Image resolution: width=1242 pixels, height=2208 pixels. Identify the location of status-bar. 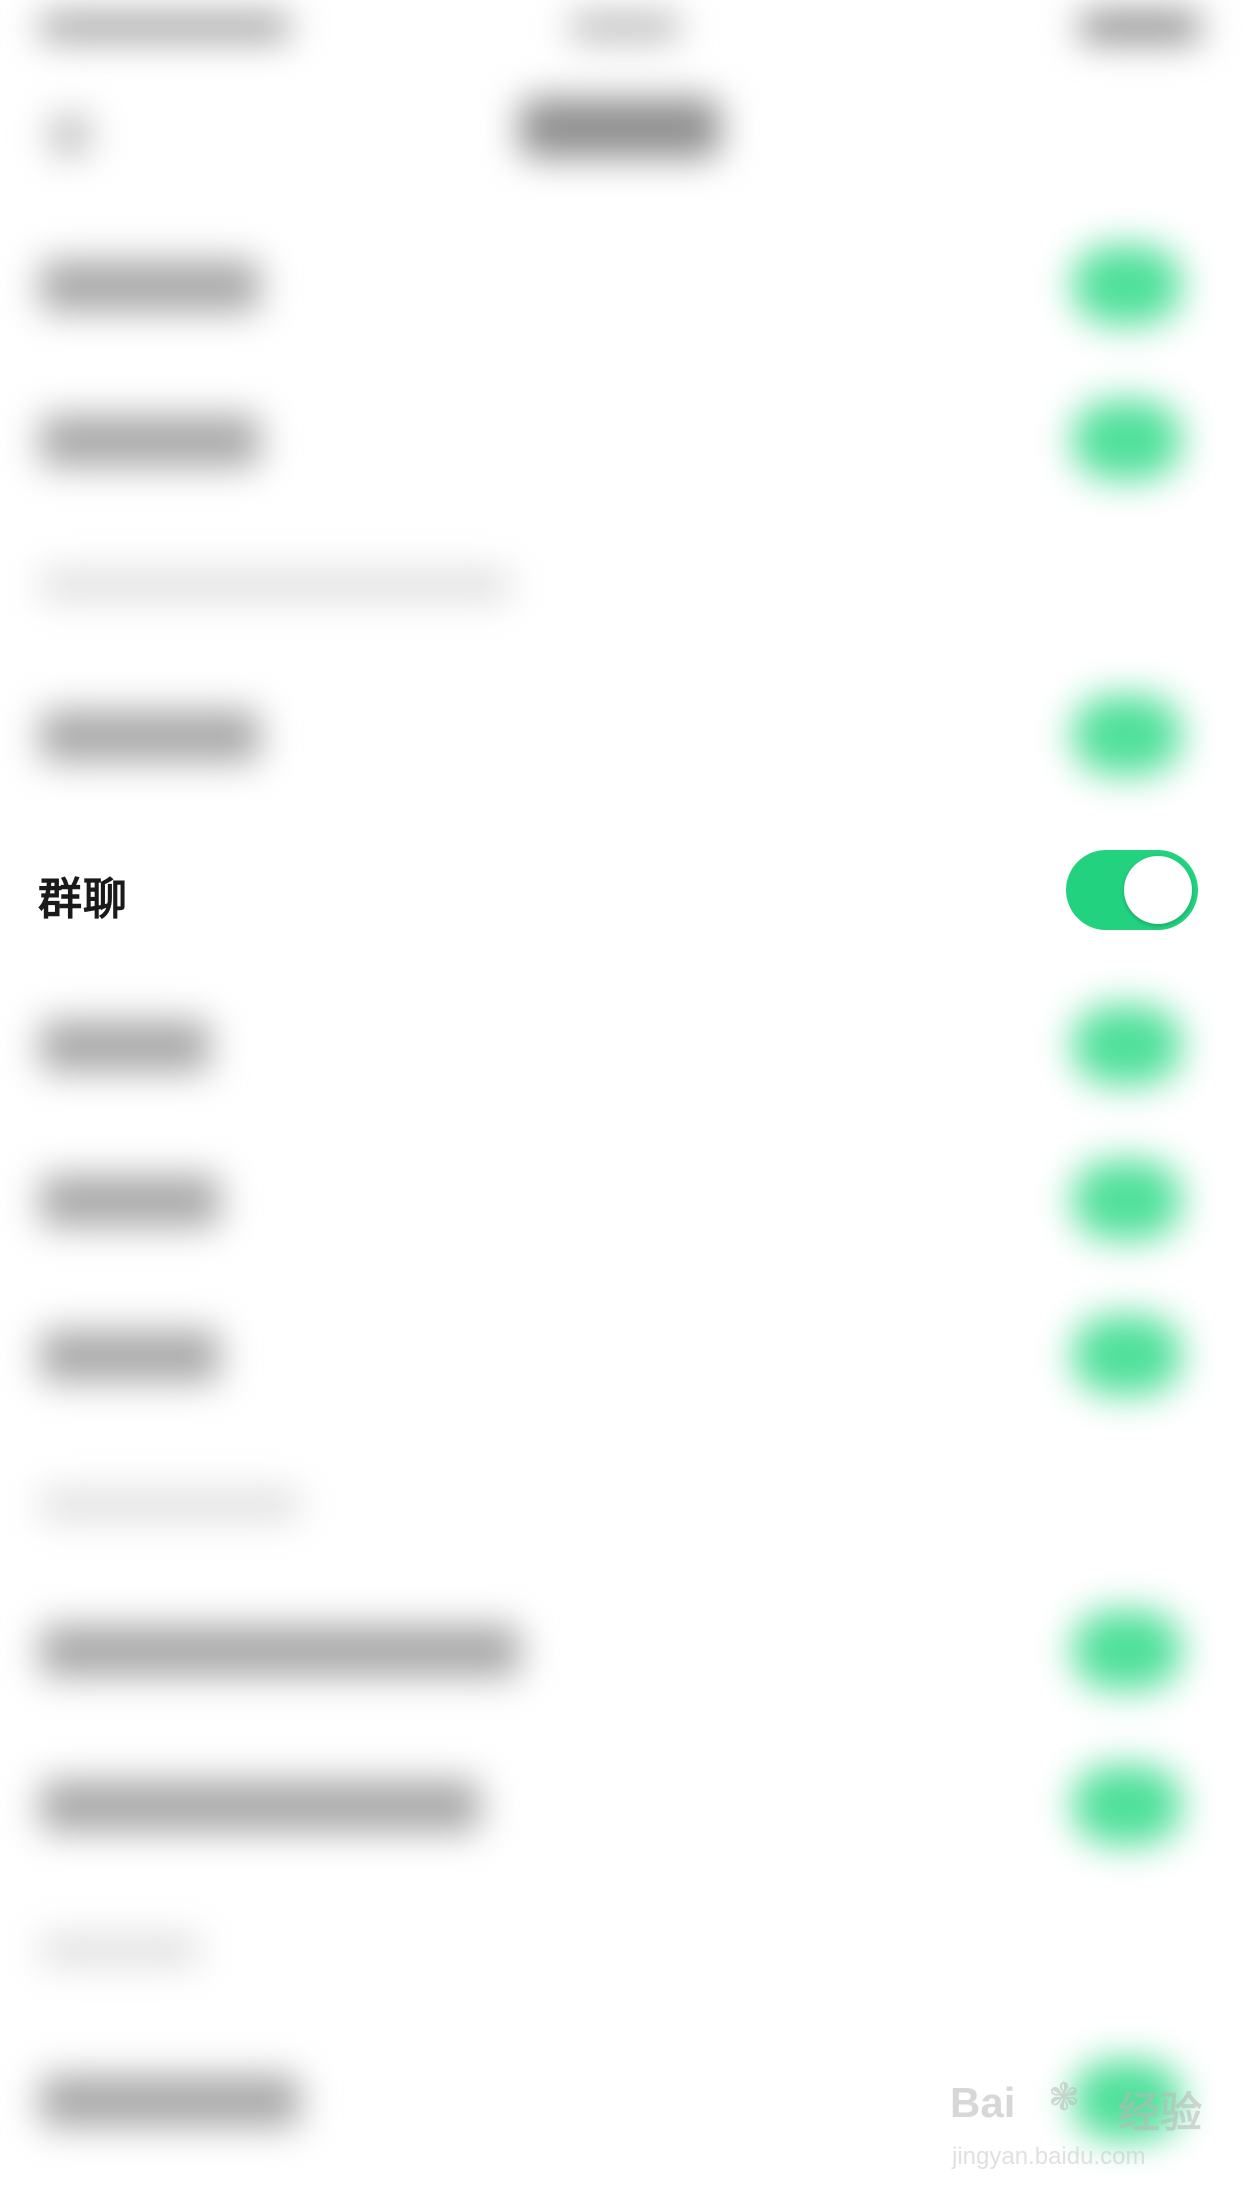
(621, 30).